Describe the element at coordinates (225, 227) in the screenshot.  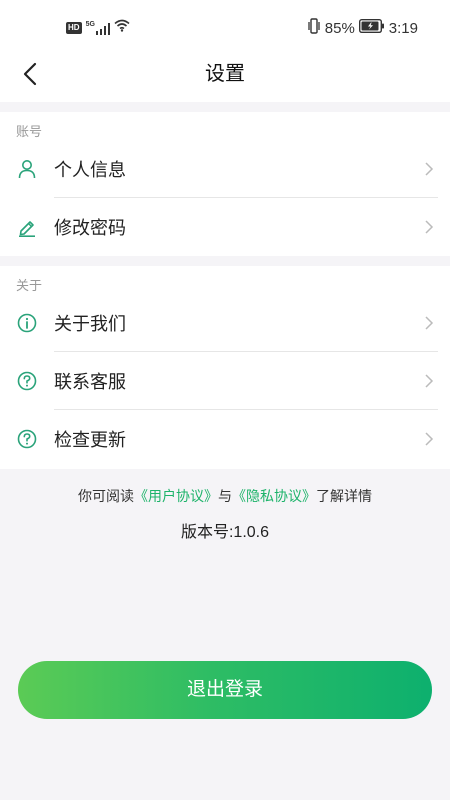
I see `menu-item-change-password: 修改密码` at that location.